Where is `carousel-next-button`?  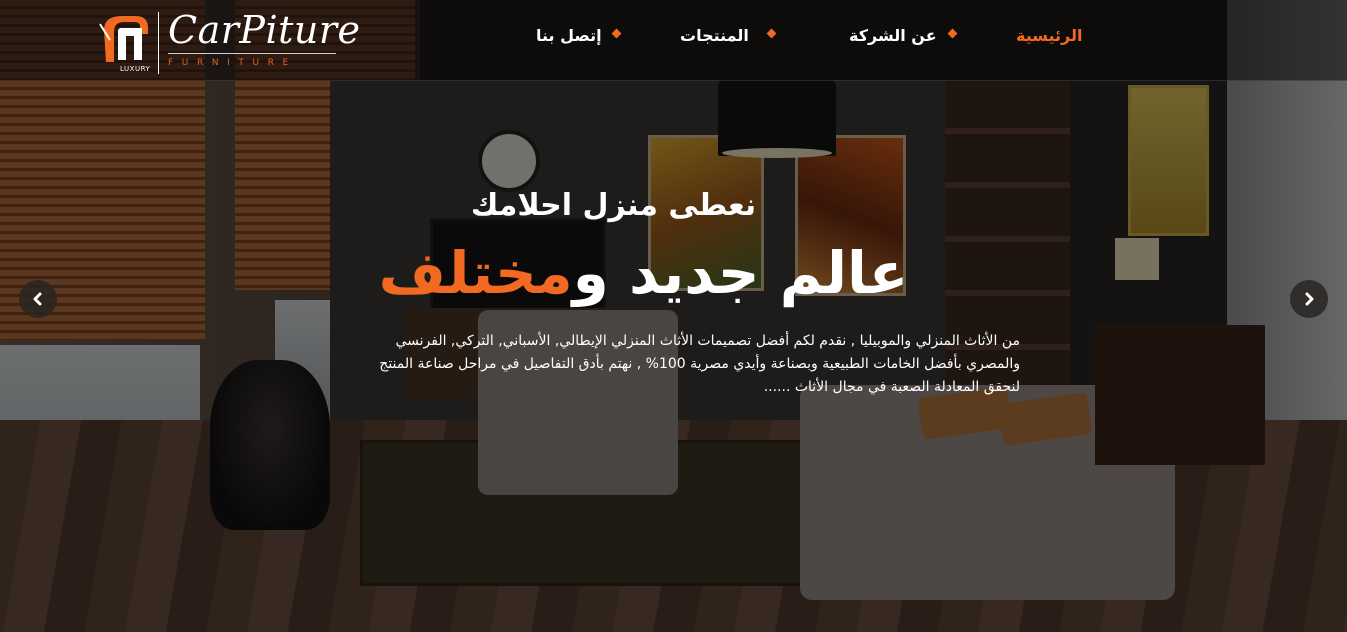
carousel-next-button is located at coordinates (1309, 299).